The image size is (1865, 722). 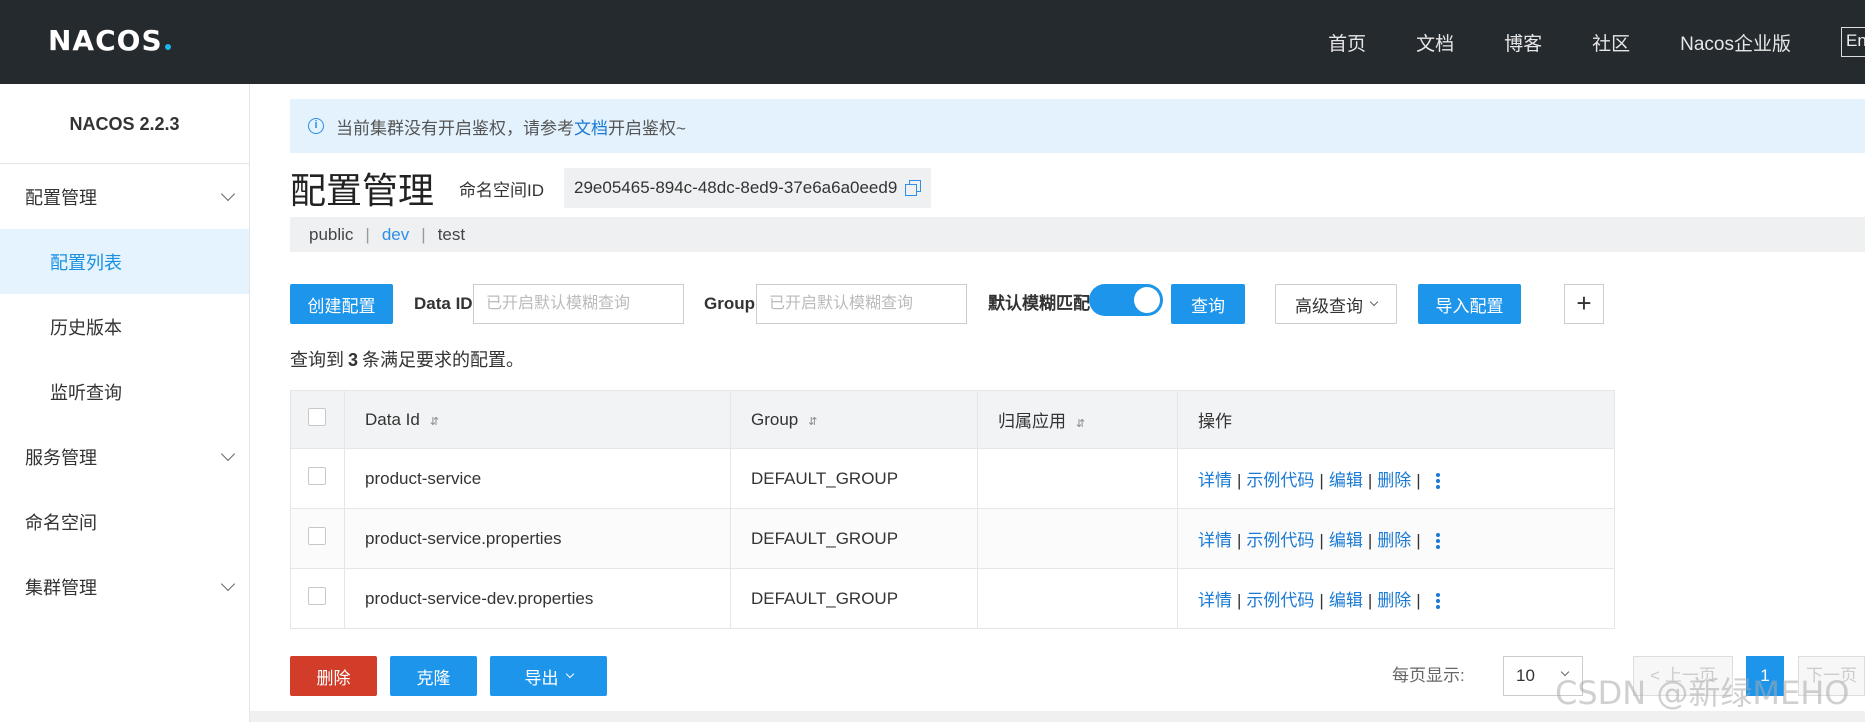 What do you see at coordinates (548, 676) in the screenshot?
I see `export-dropdown-button: 导出` at bounding box center [548, 676].